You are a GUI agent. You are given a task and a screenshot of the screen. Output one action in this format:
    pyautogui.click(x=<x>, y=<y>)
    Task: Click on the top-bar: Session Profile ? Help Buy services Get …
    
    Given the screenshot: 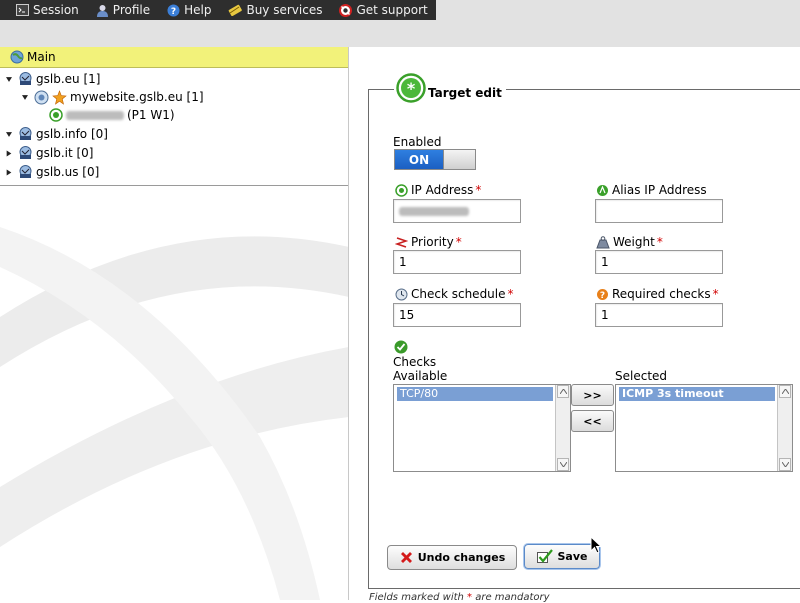 What is the action you would take?
    pyautogui.click(x=400, y=23)
    